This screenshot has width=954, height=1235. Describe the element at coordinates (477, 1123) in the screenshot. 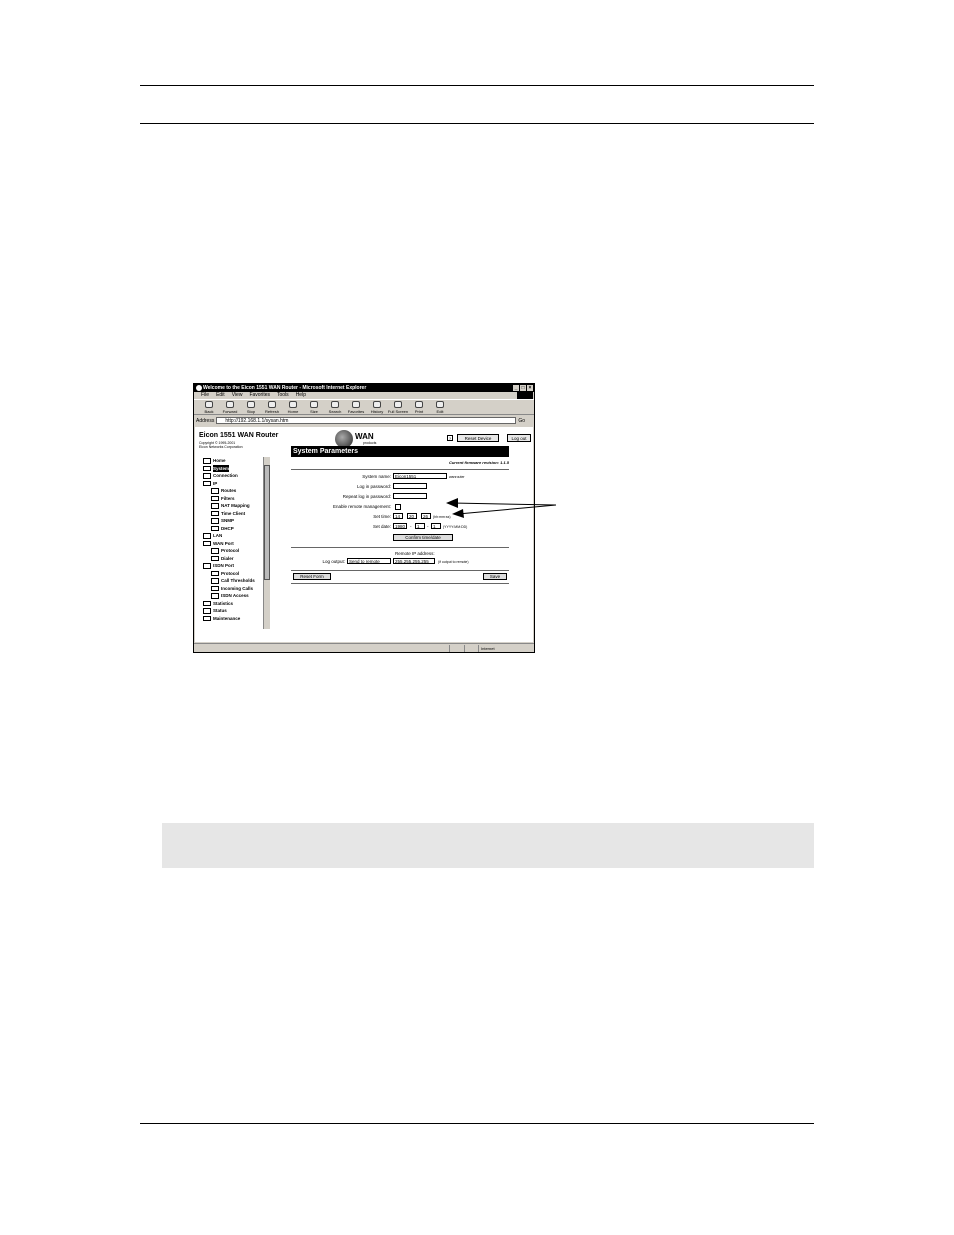

I see `footer-rule` at that location.